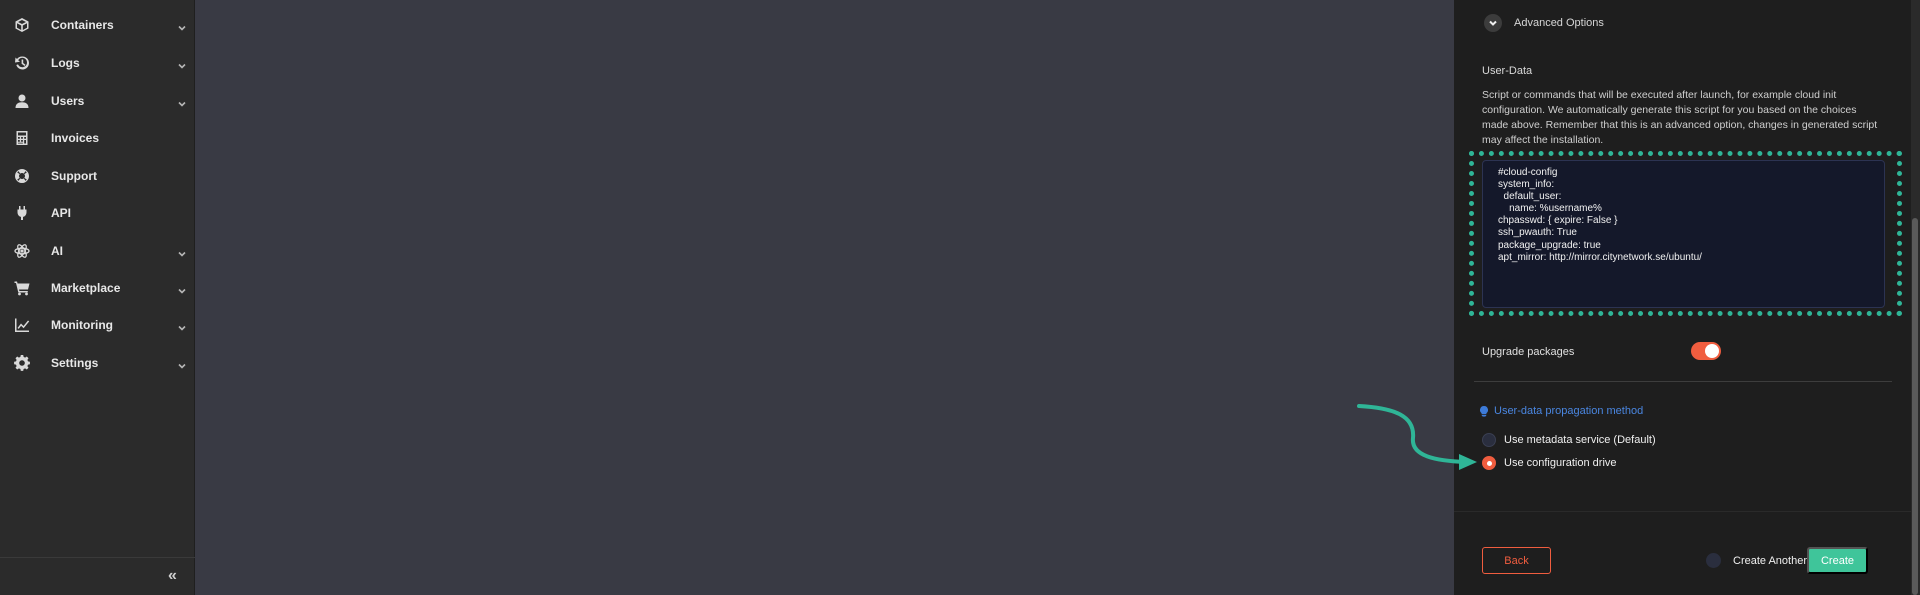  I want to click on cube-icon, so click(22, 25).